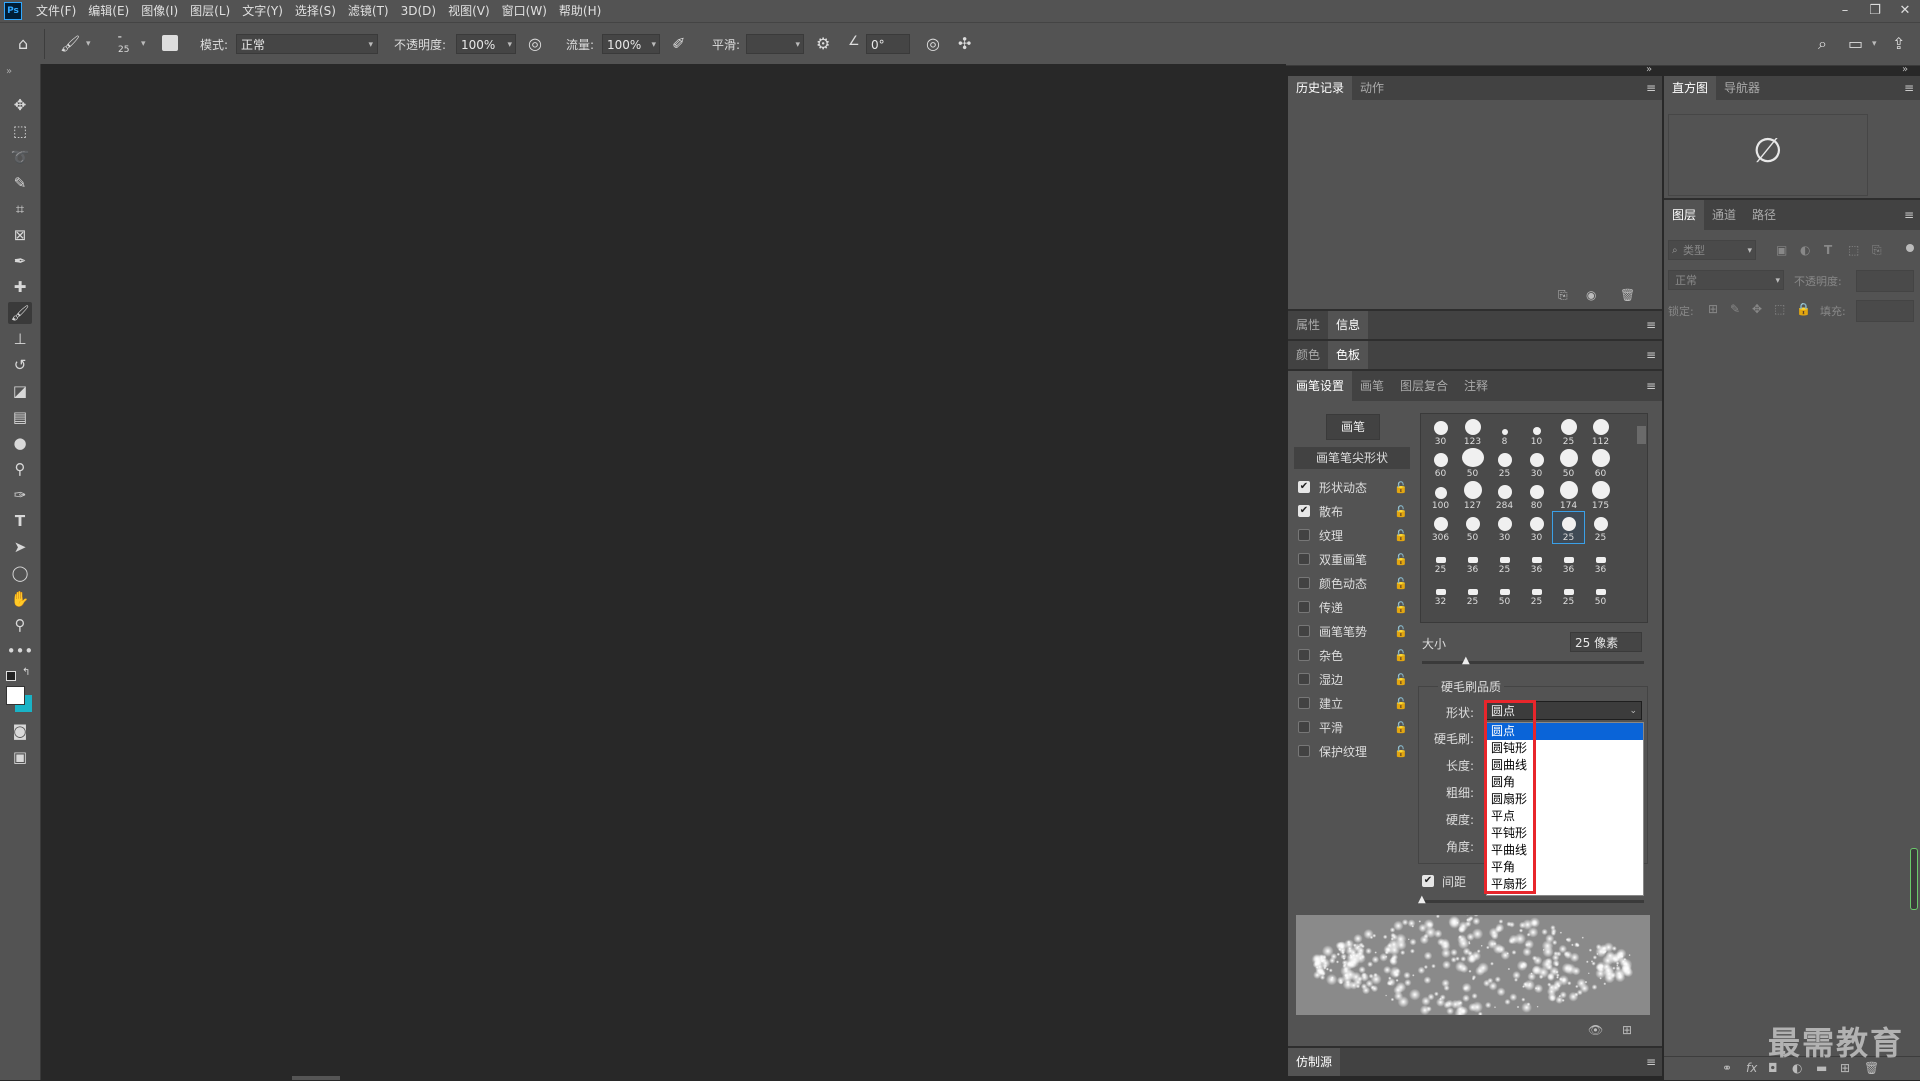 The image size is (1920, 1081). Describe the element at coordinates (9, 71) in the screenshot. I see `collapse-icon: »` at that location.